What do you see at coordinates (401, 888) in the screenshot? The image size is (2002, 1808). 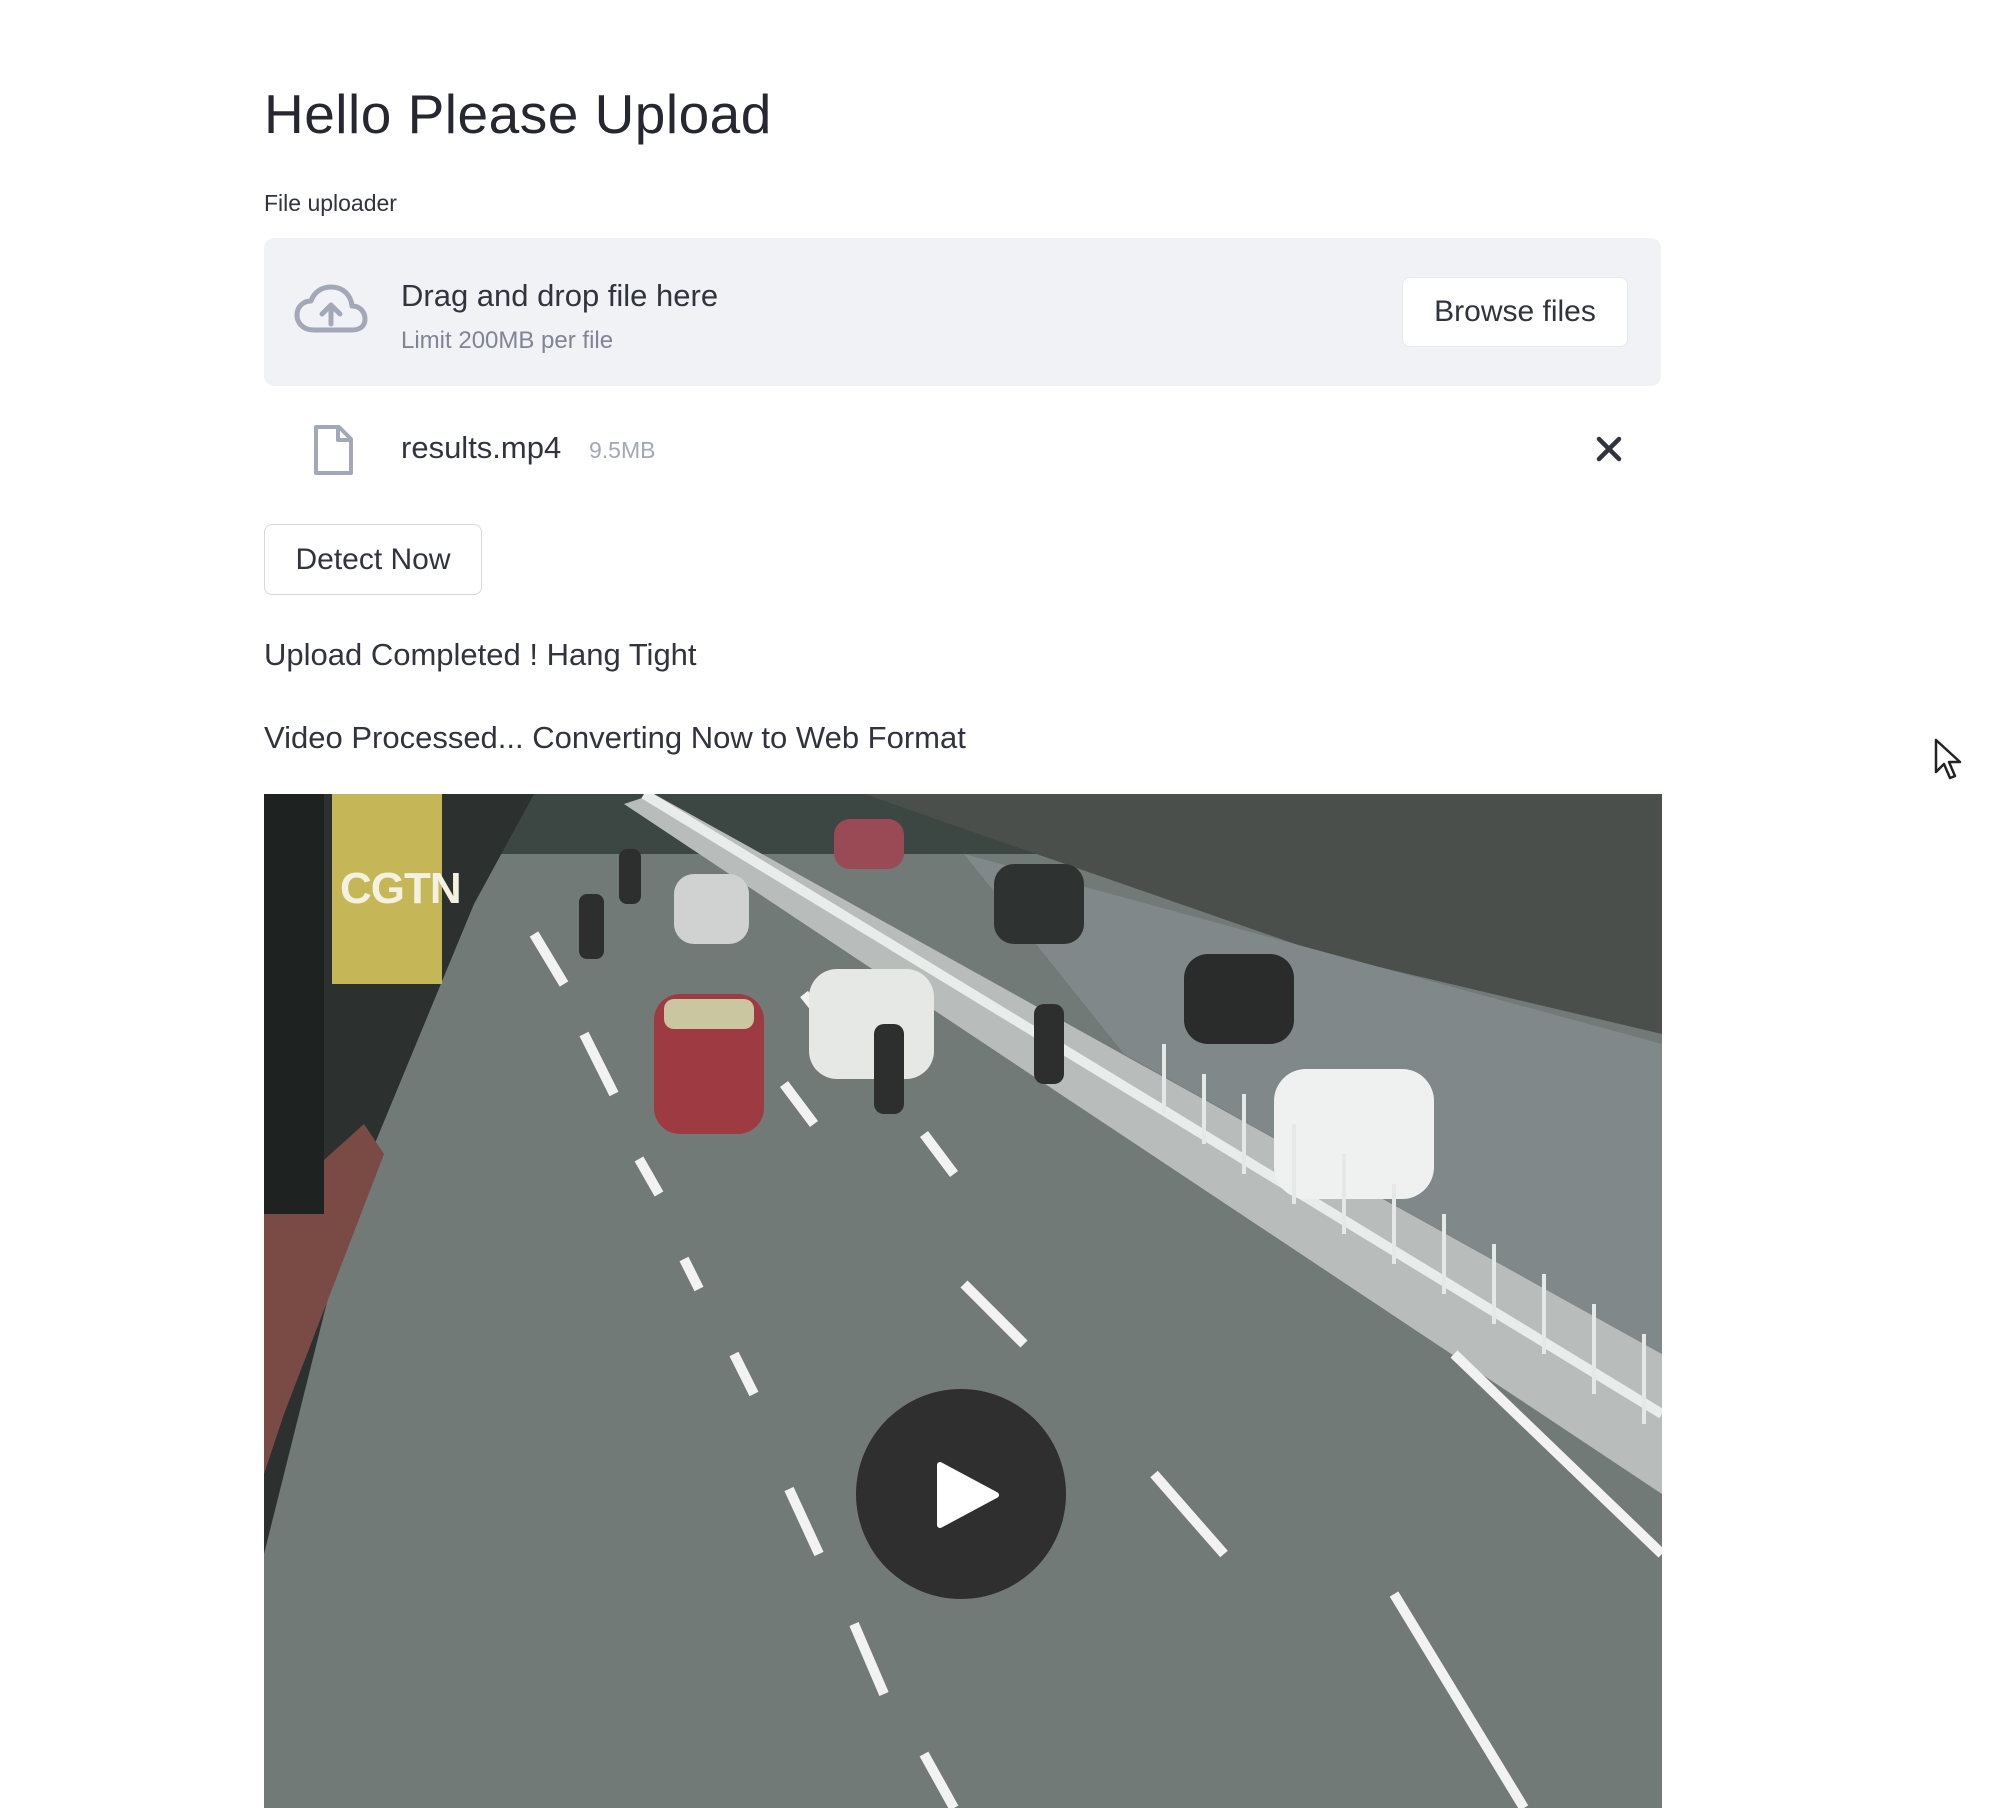 I see `video-watermark: CGTN` at bounding box center [401, 888].